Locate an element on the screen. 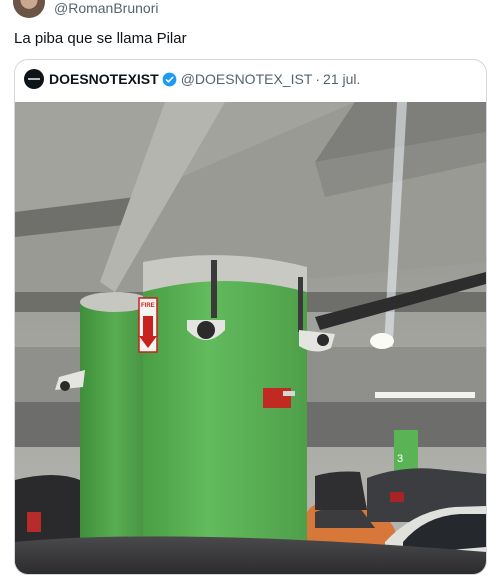  quoted-author-handle: @DOESNOTEX_IST is located at coordinates (247, 79).